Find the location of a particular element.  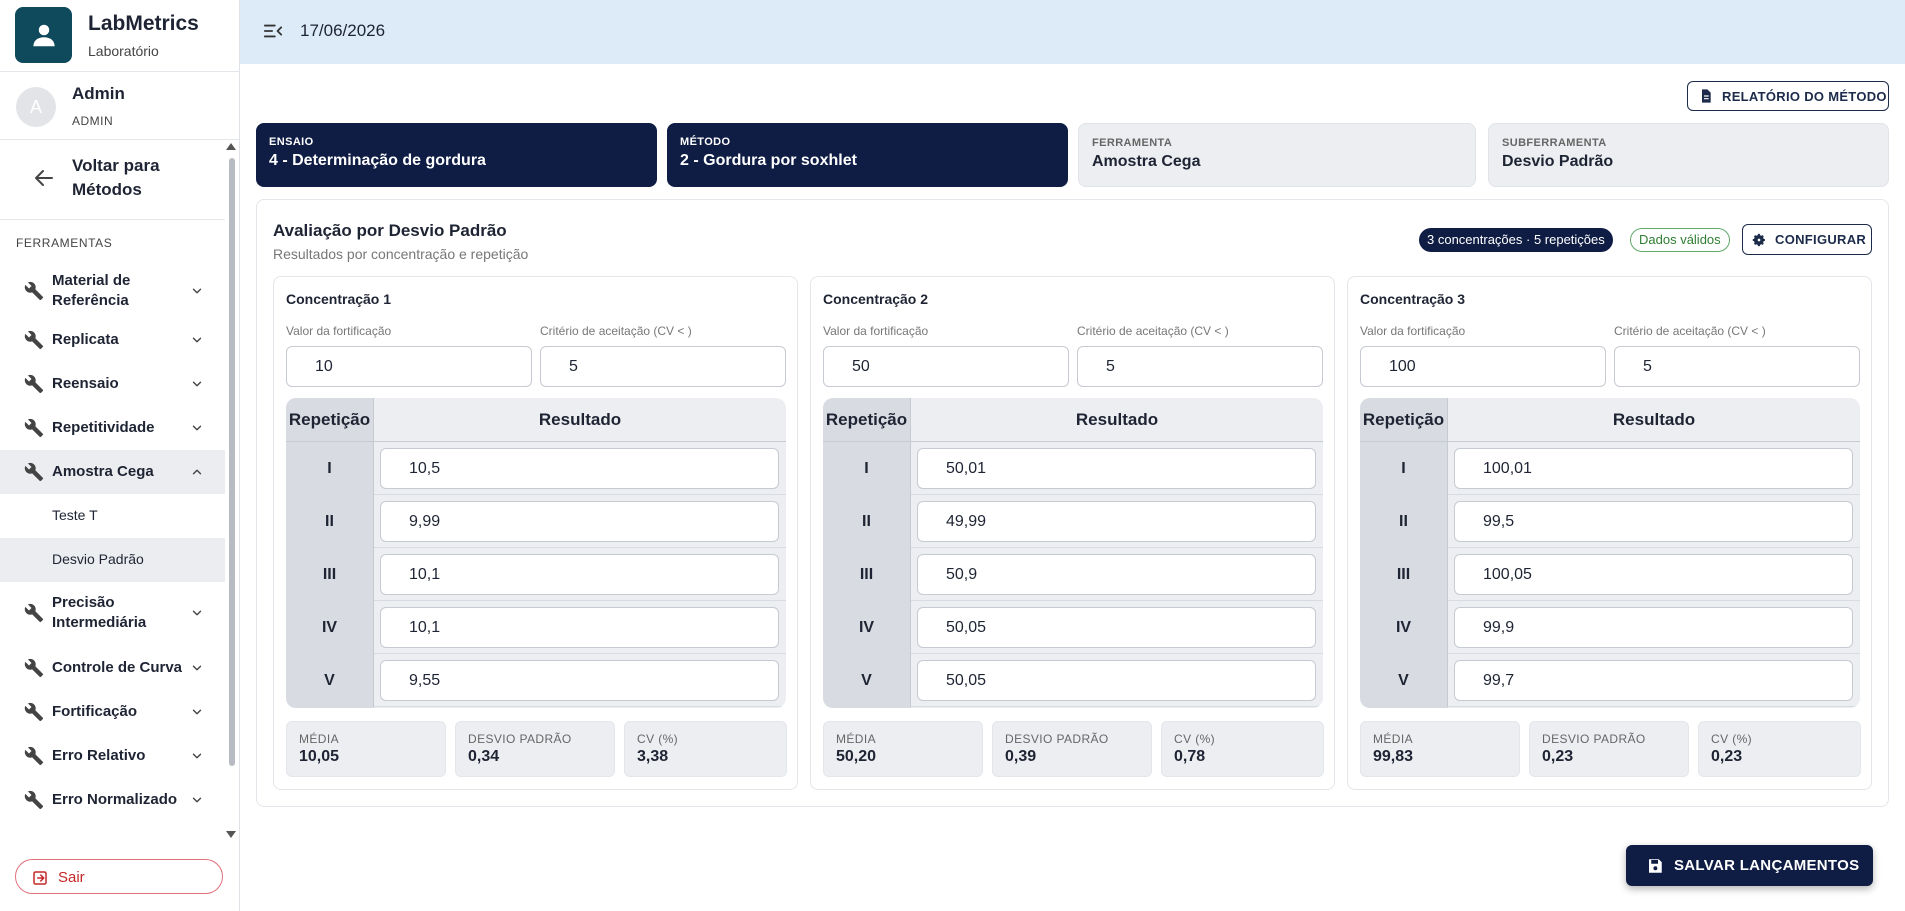

sidebar-item-controle-de-curva: Controle de Curva is located at coordinates (112, 668).